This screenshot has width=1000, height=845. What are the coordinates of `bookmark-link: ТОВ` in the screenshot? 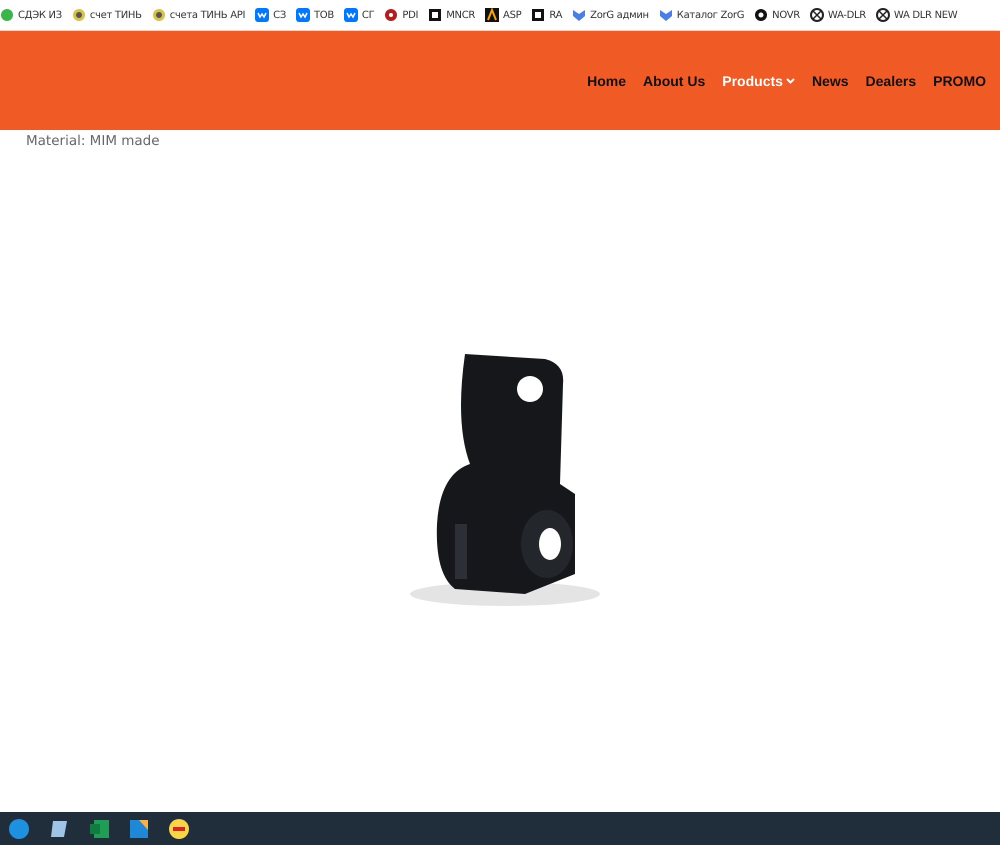 It's located at (315, 15).